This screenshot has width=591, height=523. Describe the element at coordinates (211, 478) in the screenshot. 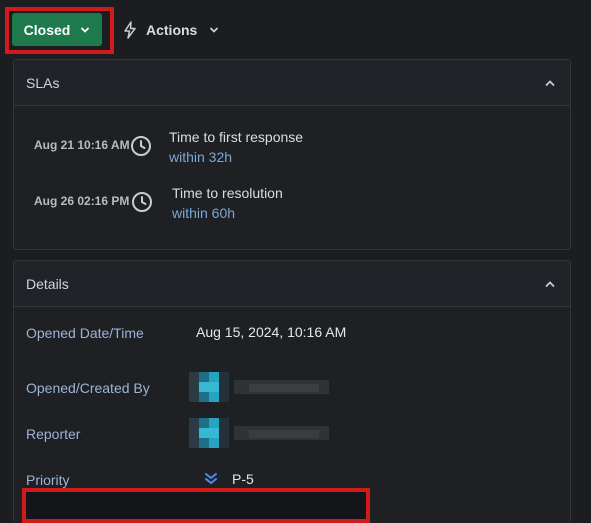

I see `priority-lowest-icon` at that location.